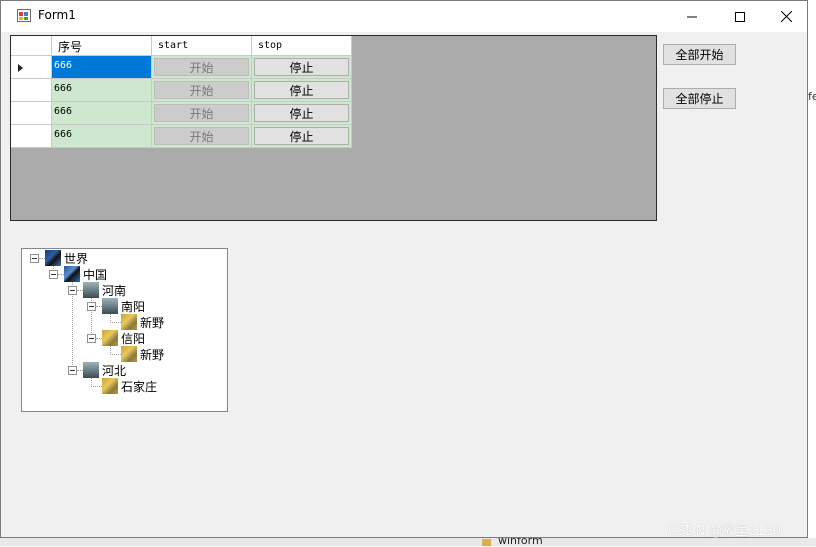 This screenshot has width=816, height=547. I want to click on tree-node-label: 南阳, so click(133, 307).